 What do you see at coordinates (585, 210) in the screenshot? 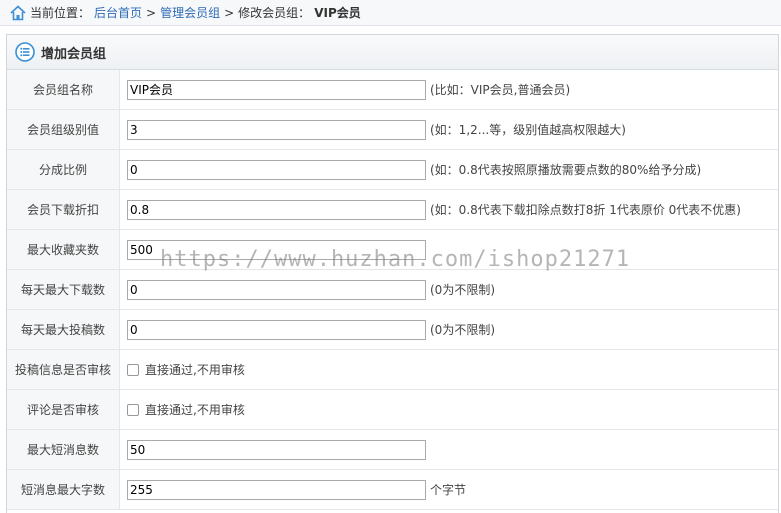
I see `field-hint: (如：0.8代表下载扣除点数打8折 1代表原价 0代表不优惠)` at bounding box center [585, 210].